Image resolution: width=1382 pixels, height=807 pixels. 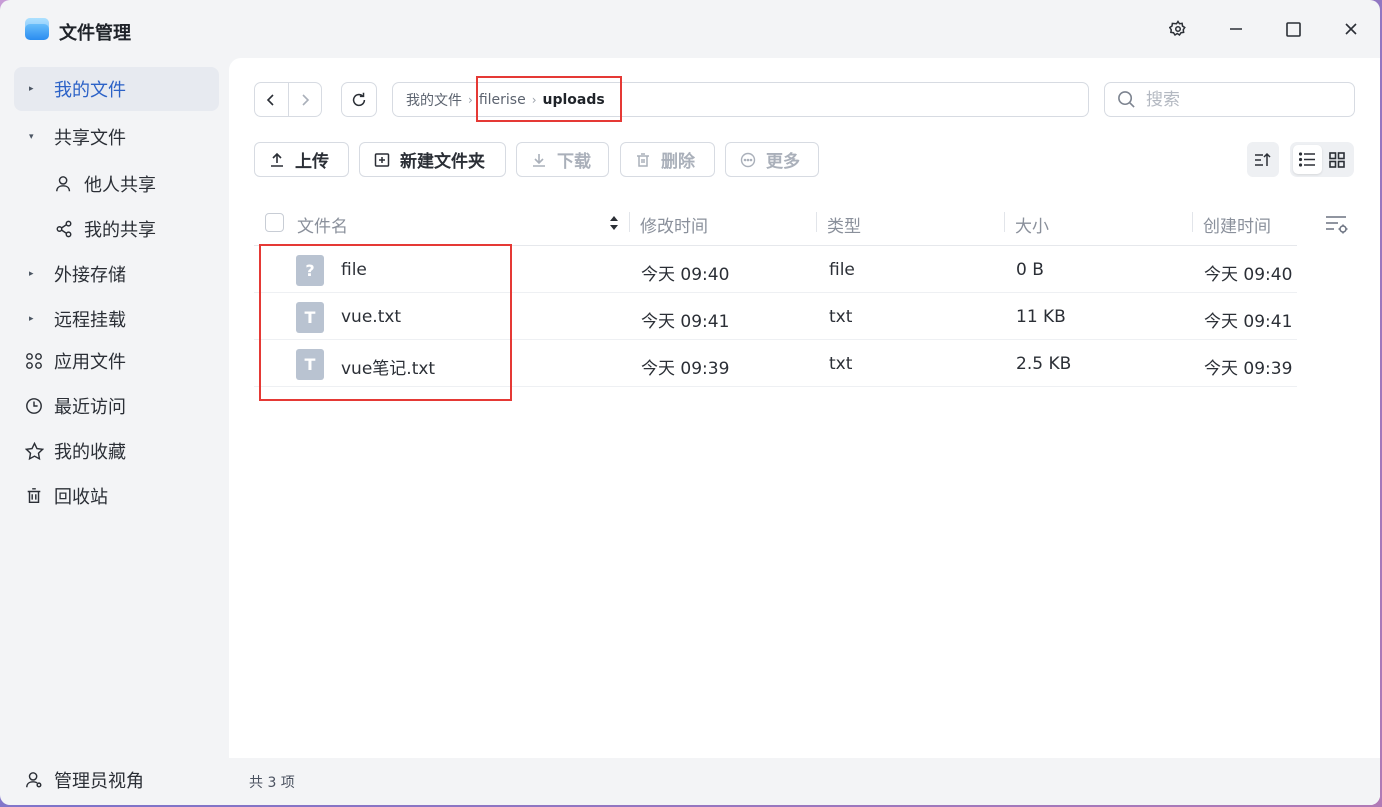 I want to click on admin-user-icon, so click(x=34, y=780).